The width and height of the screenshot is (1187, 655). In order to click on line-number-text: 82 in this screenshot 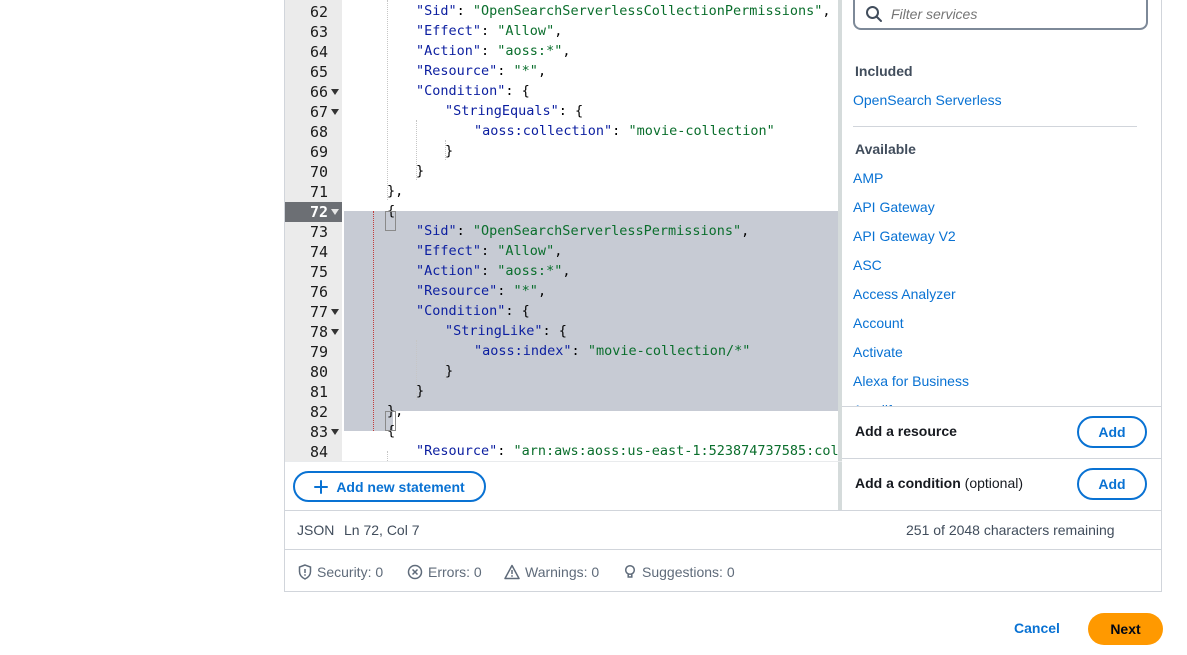, I will do `click(318, 412)`.